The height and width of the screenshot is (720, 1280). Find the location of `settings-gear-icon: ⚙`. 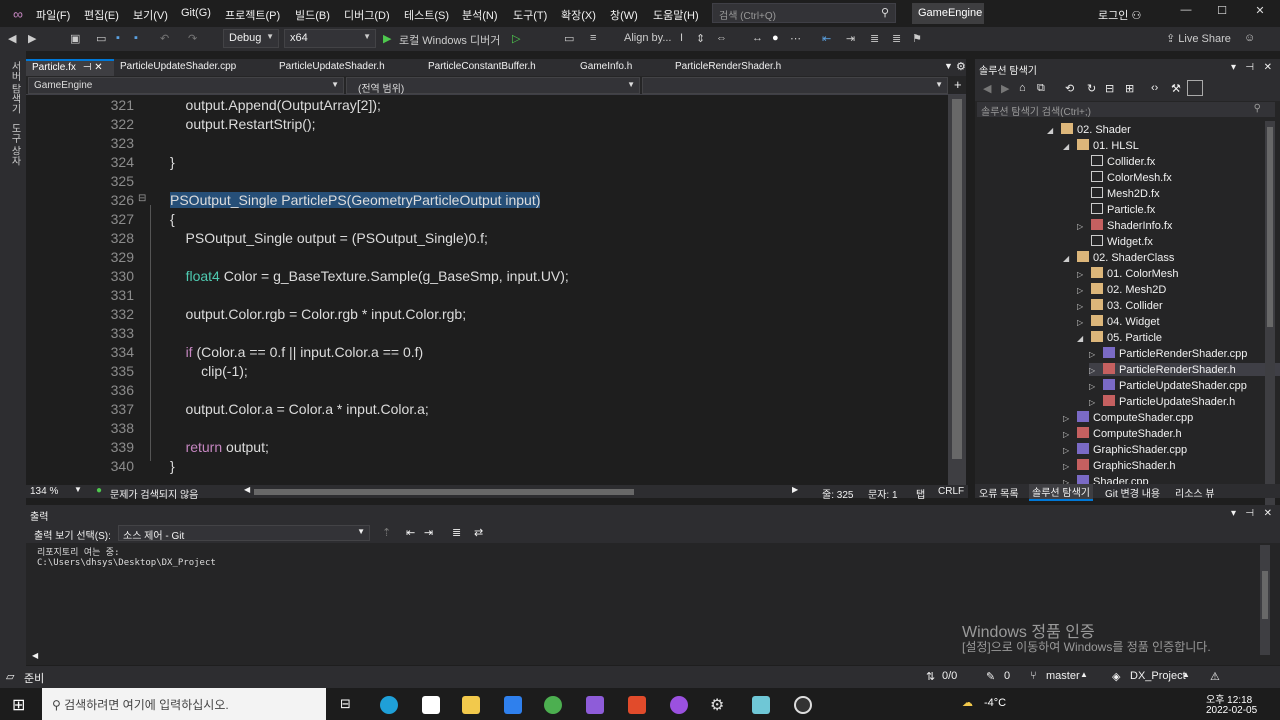

settings-gear-icon: ⚙ is located at coordinates (717, 705).